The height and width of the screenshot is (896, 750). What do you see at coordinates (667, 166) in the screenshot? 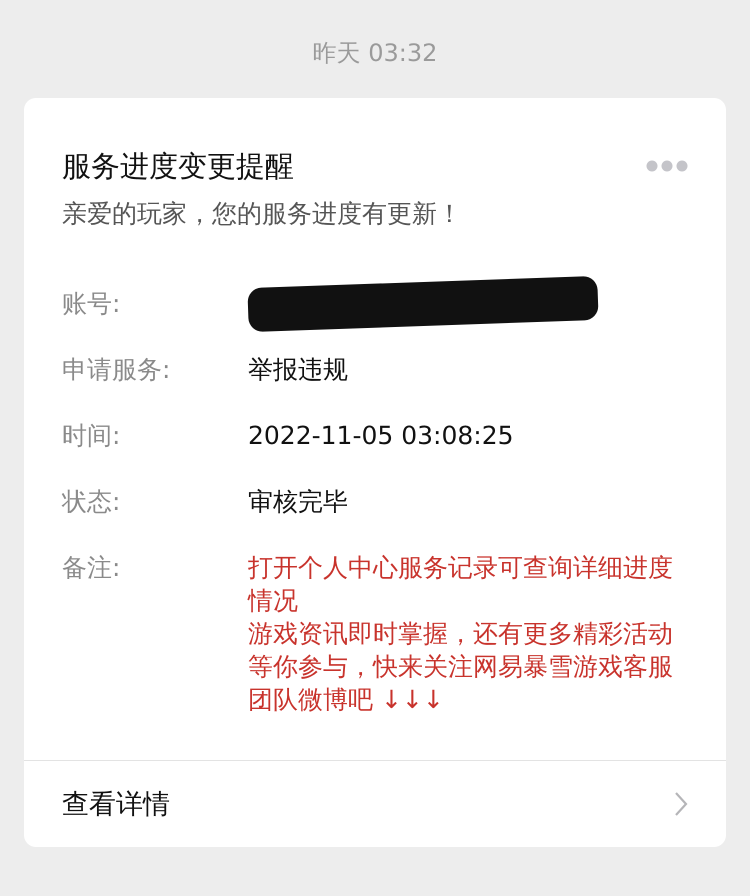
I see `more-icon` at bounding box center [667, 166].